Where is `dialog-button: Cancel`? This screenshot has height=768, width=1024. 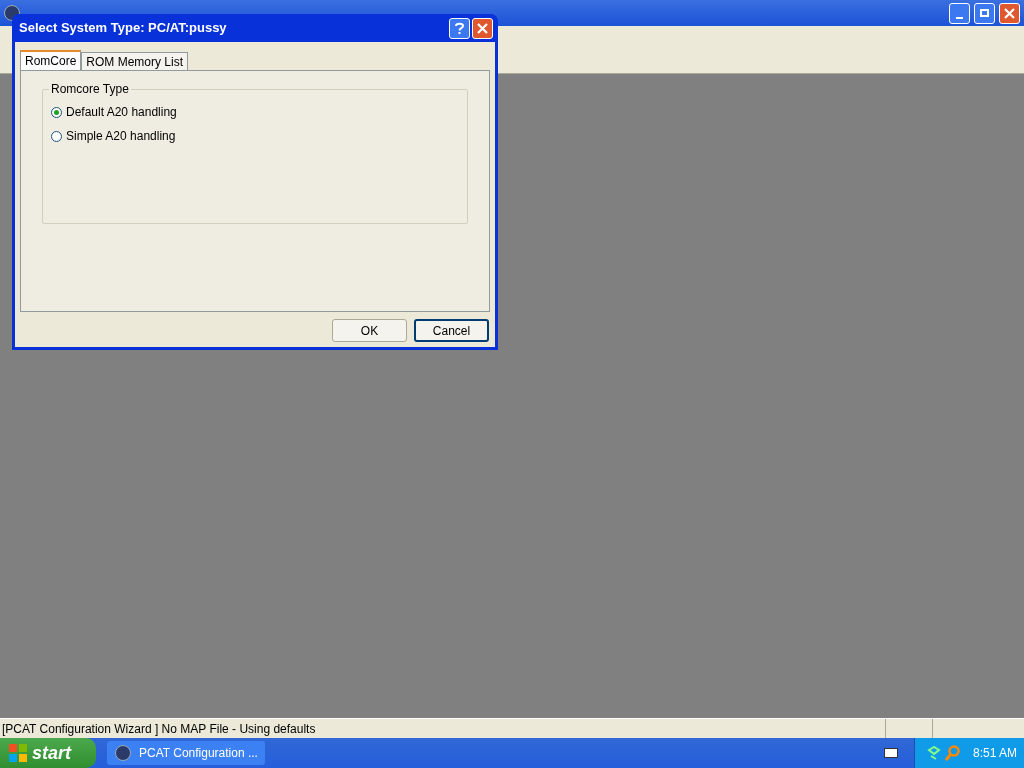 dialog-button: Cancel is located at coordinates (451, 330).